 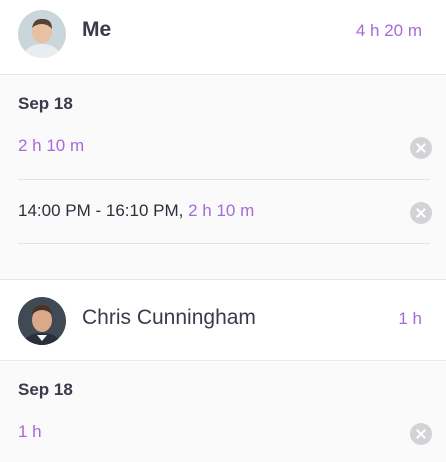 I want to click on day-total-row: 2 h 10 m, so click(x=223, y=150).